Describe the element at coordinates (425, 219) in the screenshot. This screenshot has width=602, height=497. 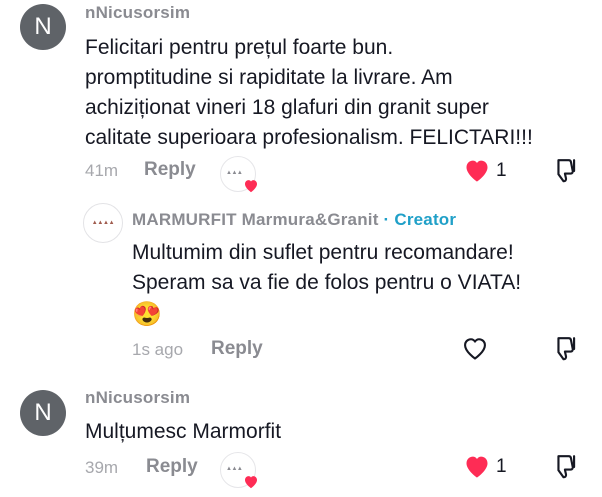
I see `creator-badge: Creator` at that location.